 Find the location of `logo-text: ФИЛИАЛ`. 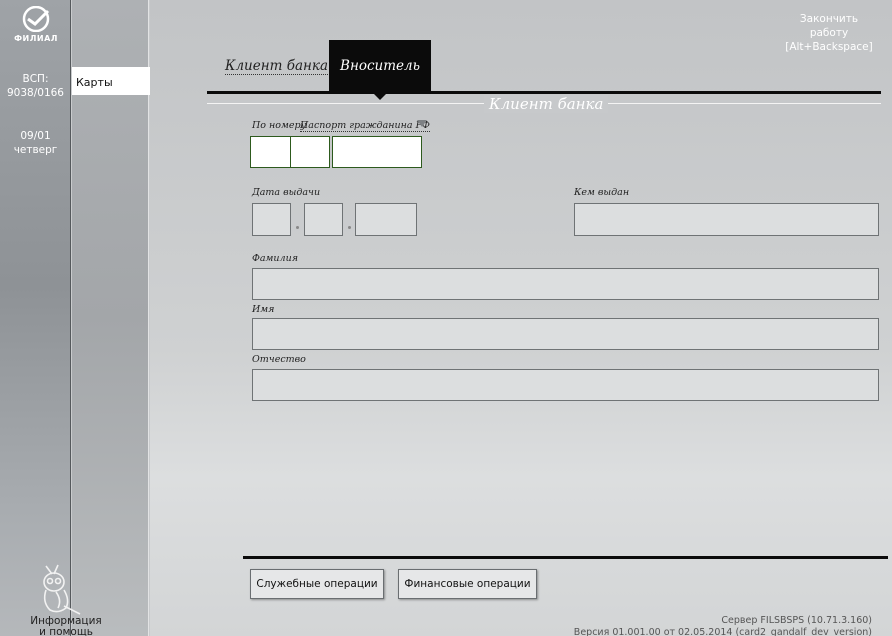

logo-text: ФИЛИАЛ is located at coordinates (36, 38).